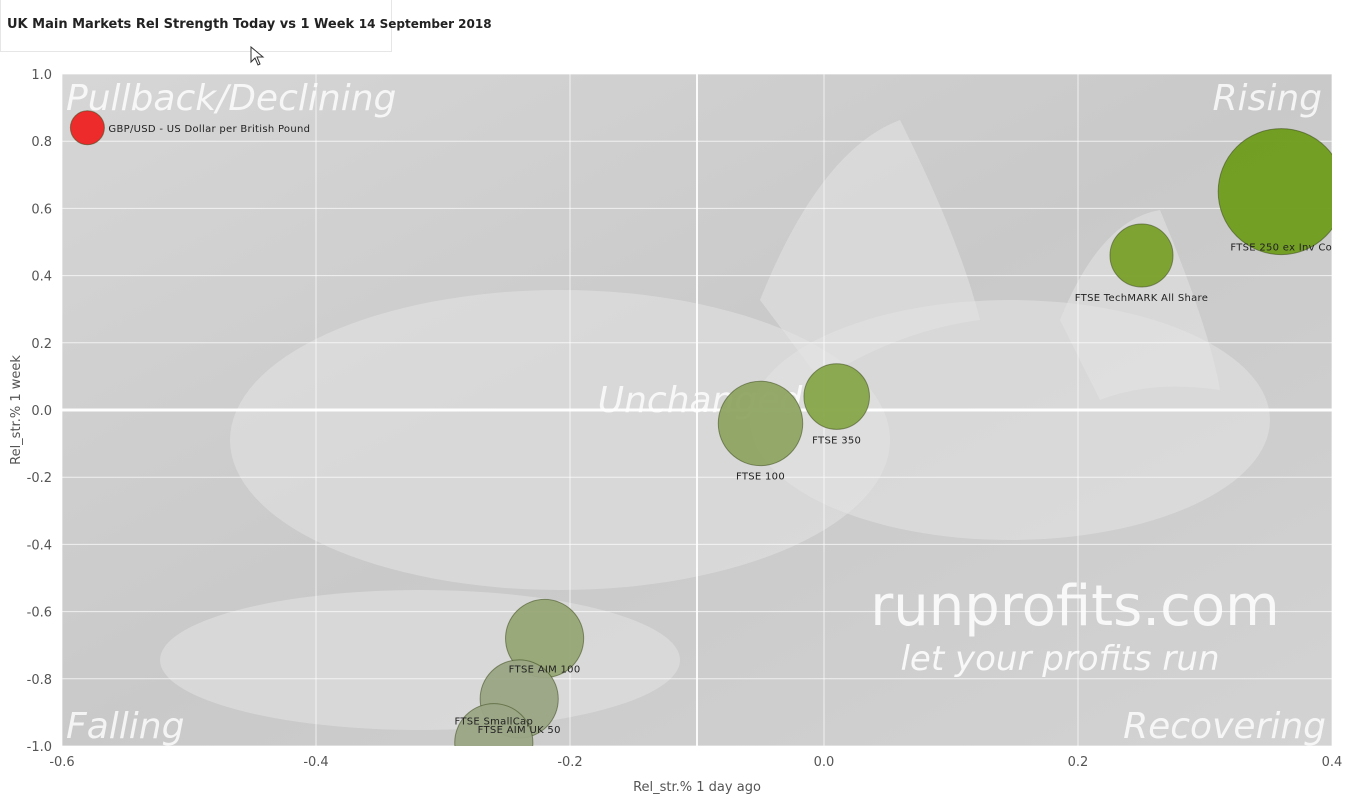 This screenshot has height=802, width=1350. Describe the element at coordinates (569, 762) in the screenshot. I see `x-tick-label: -0.2` at that location.